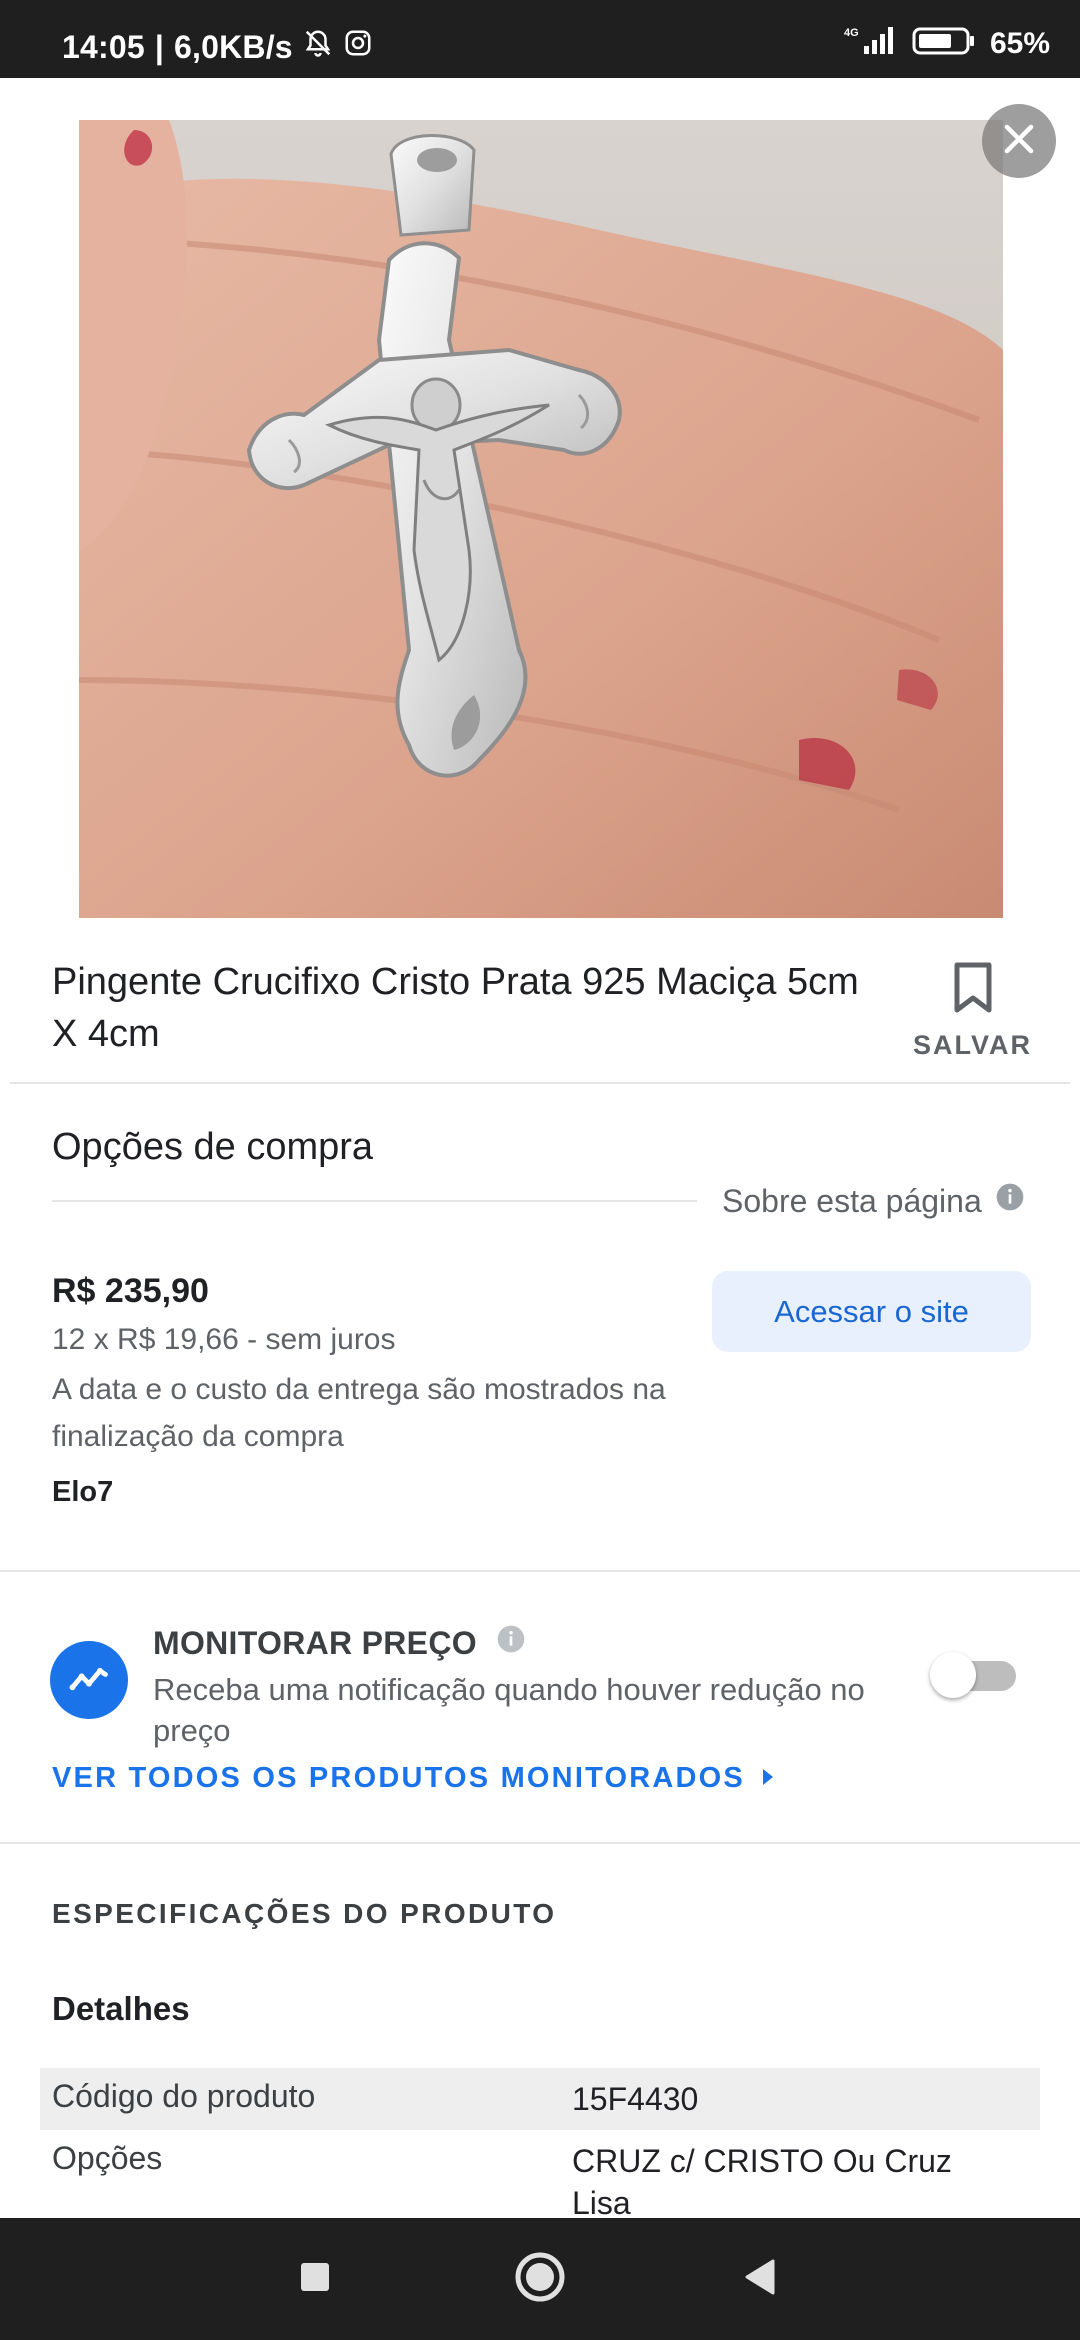 The height and width of the screenshot is (2340, 1080). Describe the element at coordinates (233, 46) in the screenshot. I see `status-speed: 6,0KB/s` at that location.